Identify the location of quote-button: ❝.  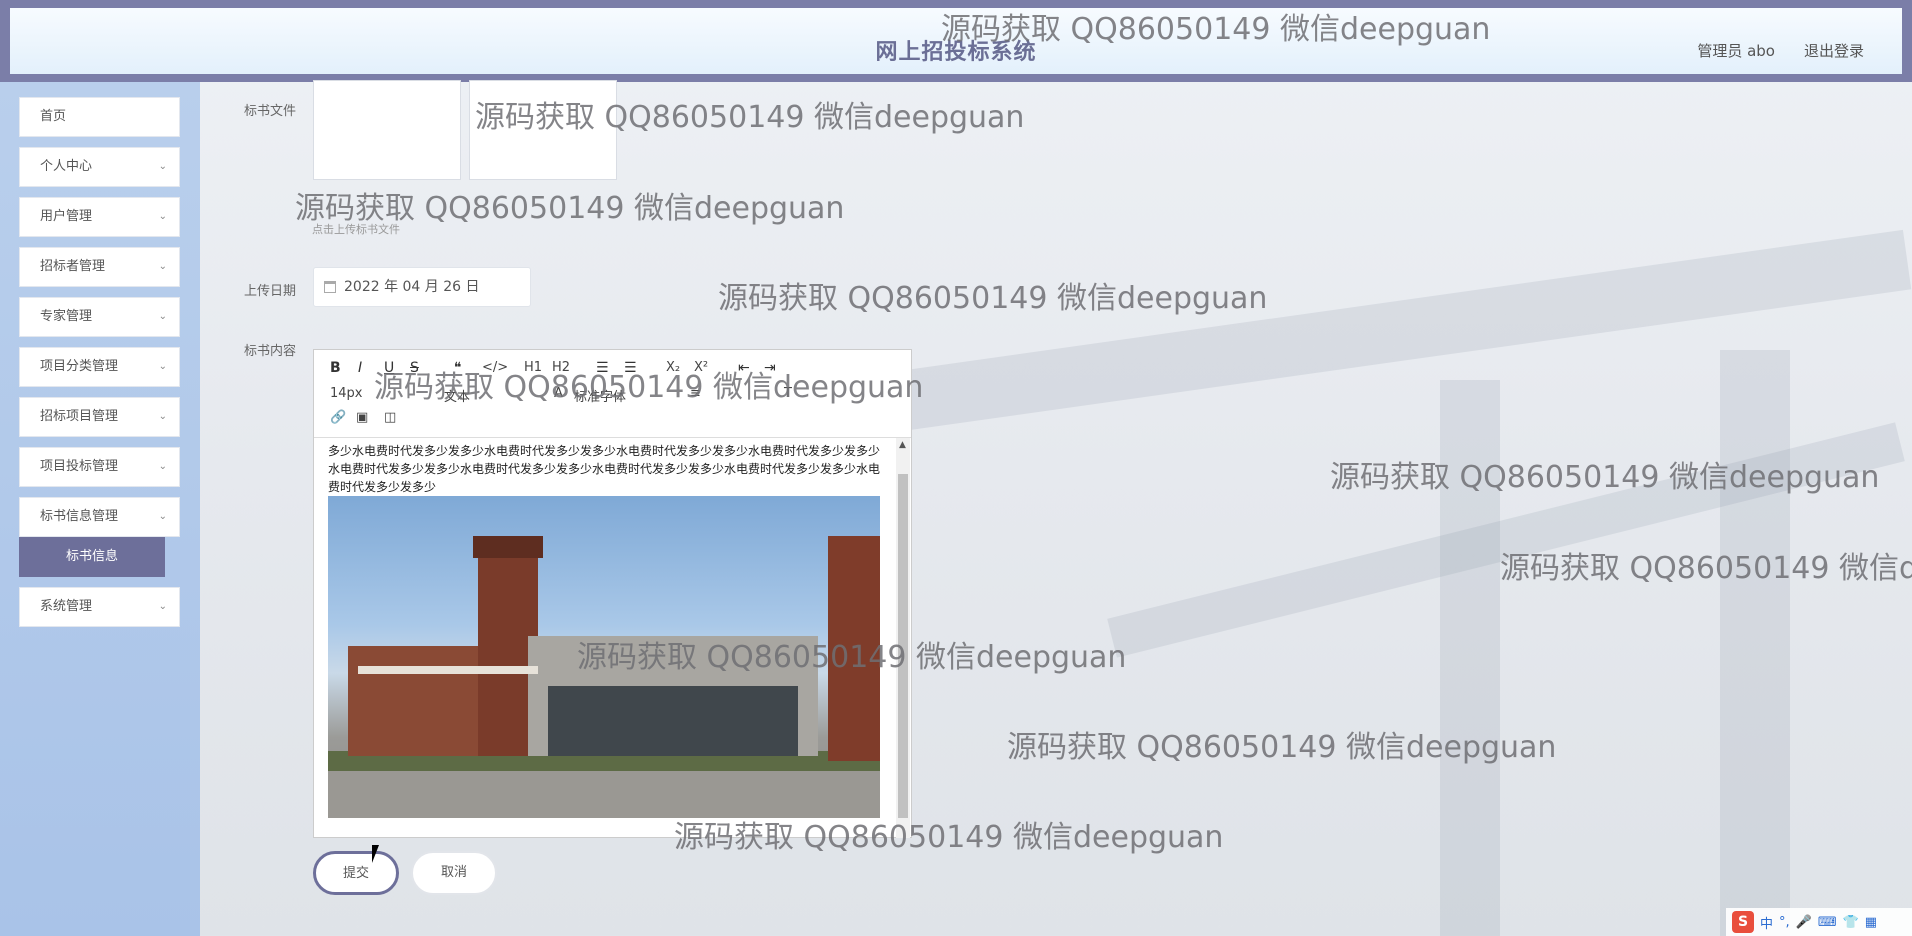
(458, 368).